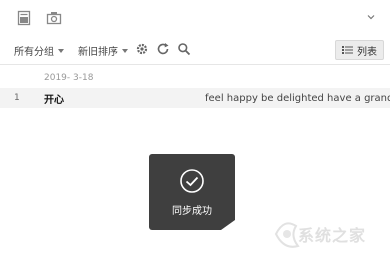 This screenshot has height=260, width=390. What do you see at coordinates (142, 49) in the screenshot?
I see `gear-icon` at bounding box center [142, 49].